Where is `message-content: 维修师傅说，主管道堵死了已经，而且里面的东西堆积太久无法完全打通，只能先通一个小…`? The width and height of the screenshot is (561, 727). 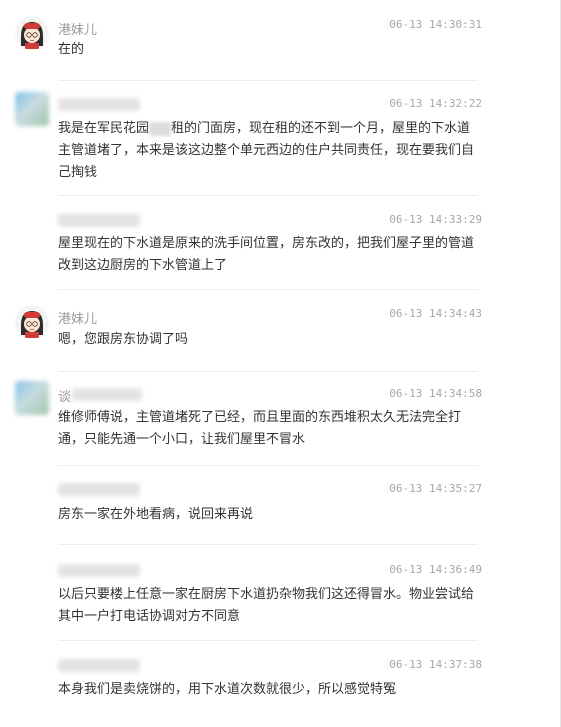 message-content: 维修师傅说，主管道堵死了已经，而且里面的东西堆积太久无法完全打通，只能先通一个小… is located at coordinates (260, 428).